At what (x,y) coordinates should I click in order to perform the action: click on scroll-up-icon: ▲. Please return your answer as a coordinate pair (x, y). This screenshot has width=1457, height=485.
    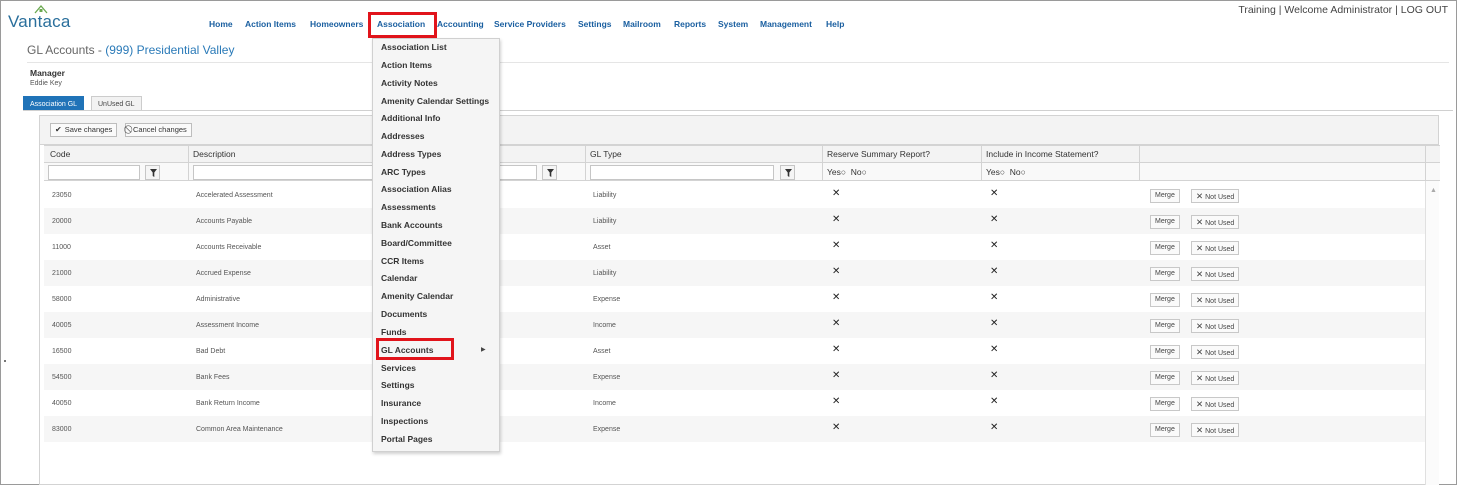
    Looking at the image, I should click on (1433, 190).